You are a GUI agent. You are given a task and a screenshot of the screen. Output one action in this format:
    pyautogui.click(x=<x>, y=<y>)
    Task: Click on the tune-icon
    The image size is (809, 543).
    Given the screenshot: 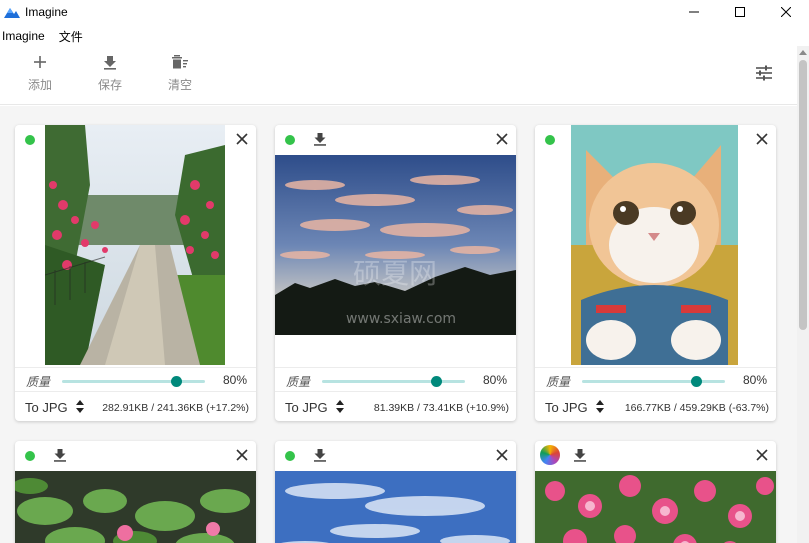 What is the action you would take?
    pyautogui.click(x=764, y=73)
    